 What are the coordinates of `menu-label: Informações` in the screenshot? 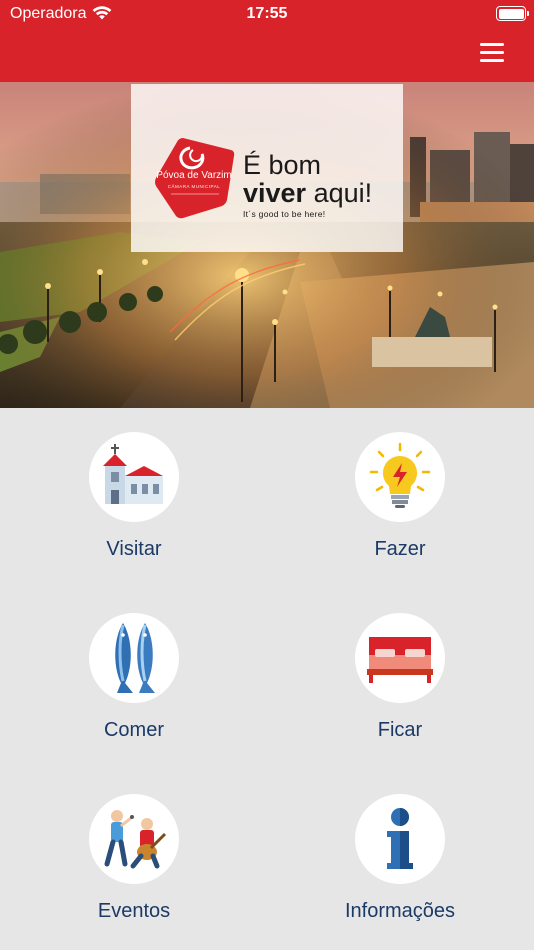 It's located at (400, 911).